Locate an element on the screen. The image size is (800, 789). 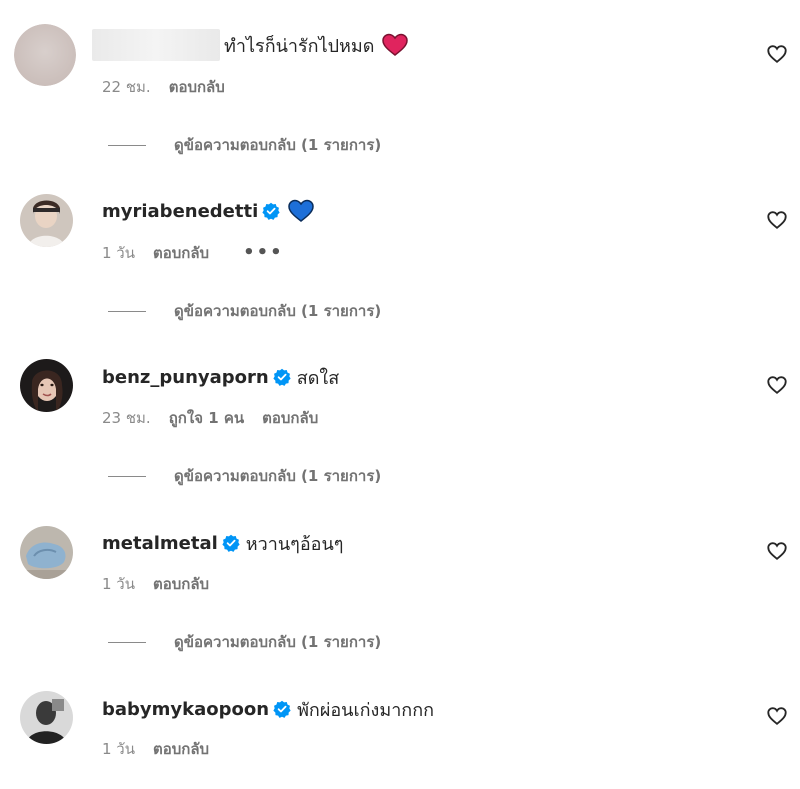
comment-text: ทำไรก็น่ารักไปหมด is located at coordinates (299, 46).